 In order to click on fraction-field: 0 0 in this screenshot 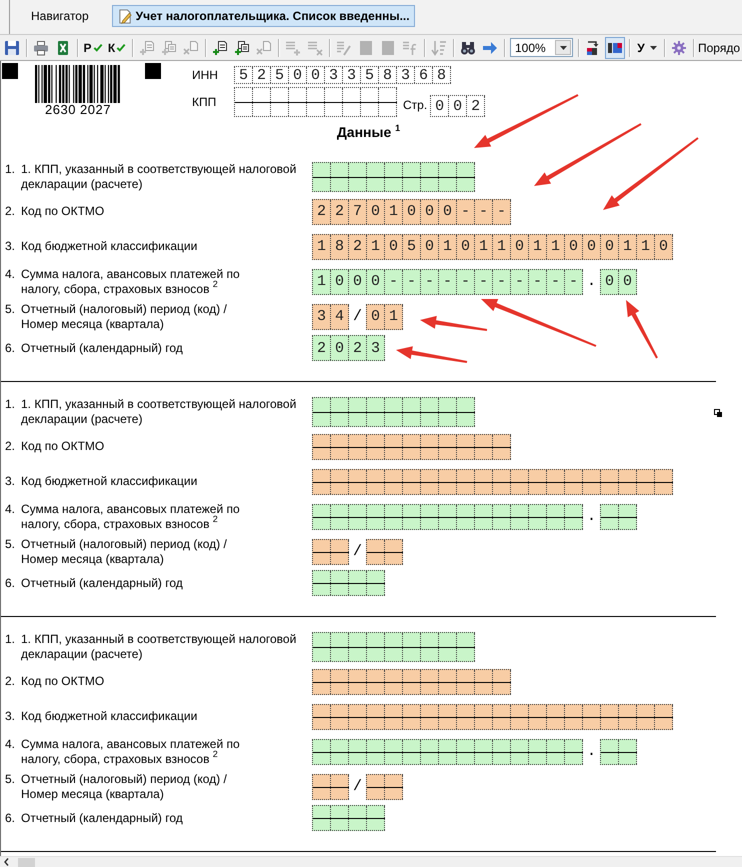, I will do `click(618, 281)`.